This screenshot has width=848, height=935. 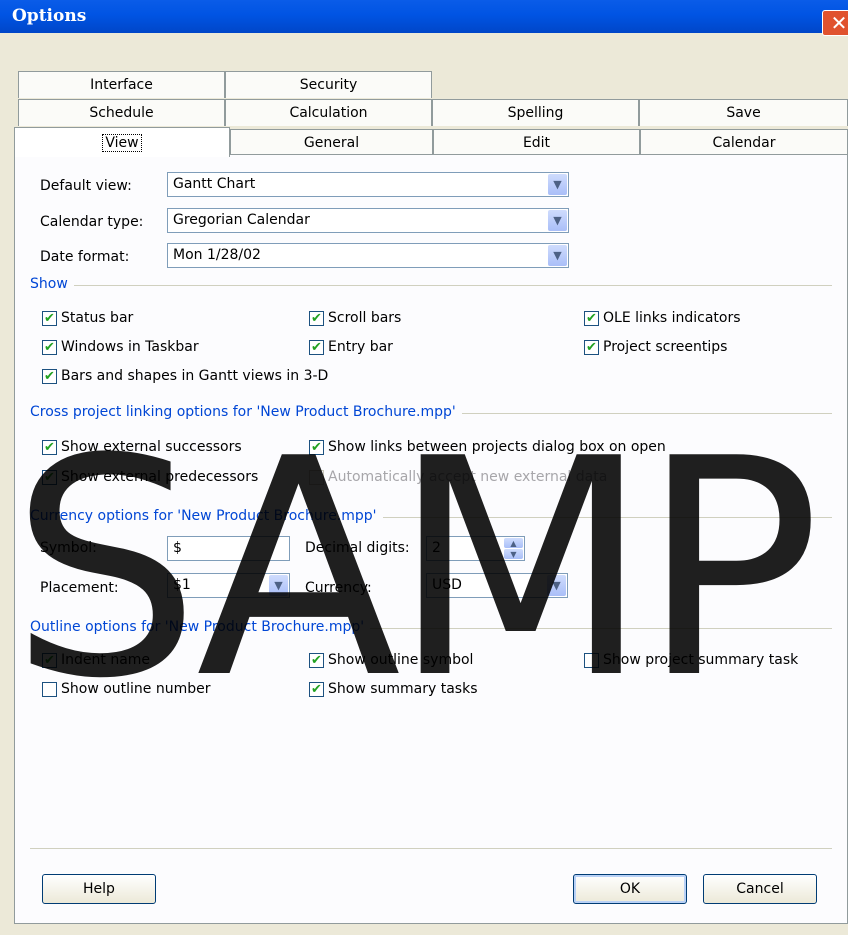 What do you see at coordinates (130, 347) in the screenshot?
I see `checkbox-label: Windows in Taskbar` at bounding box center [130, 347].